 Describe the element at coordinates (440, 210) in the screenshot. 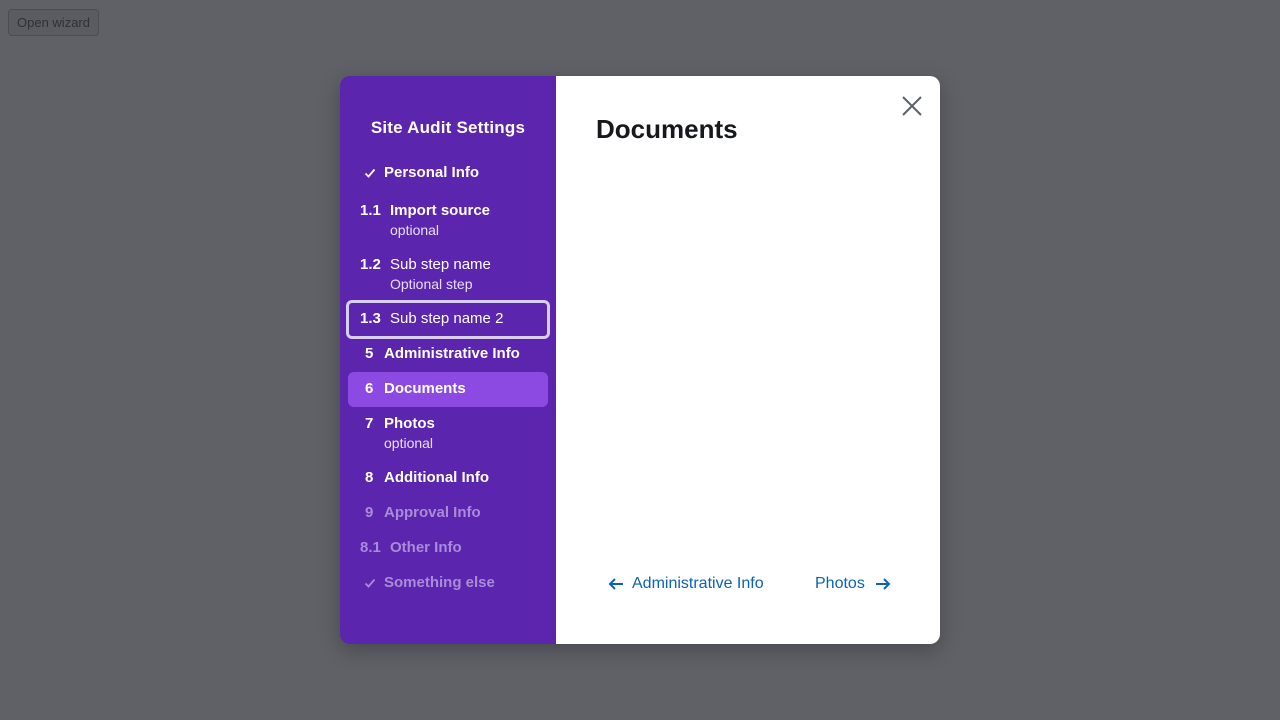

I see `step-label: Import source` at that location.